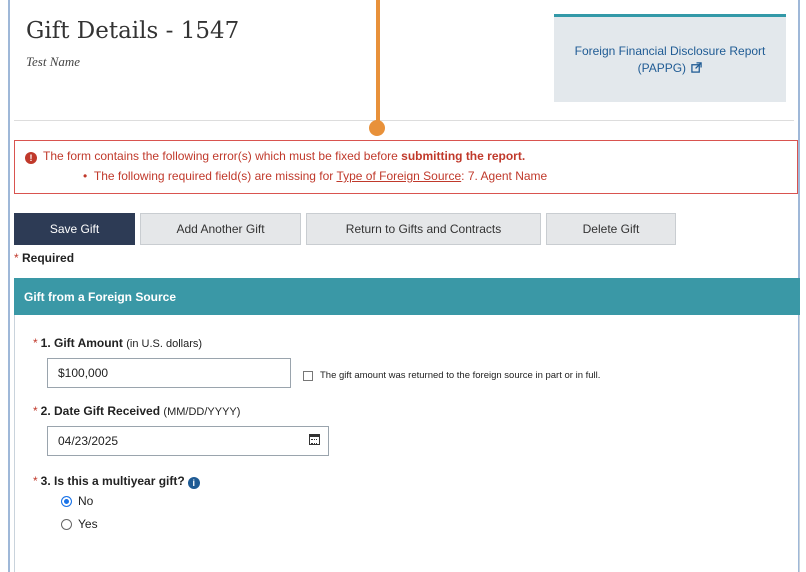 This screenshot has height=572, width=806. I want to click on multiyear-yes-radio, so click(66, 524).